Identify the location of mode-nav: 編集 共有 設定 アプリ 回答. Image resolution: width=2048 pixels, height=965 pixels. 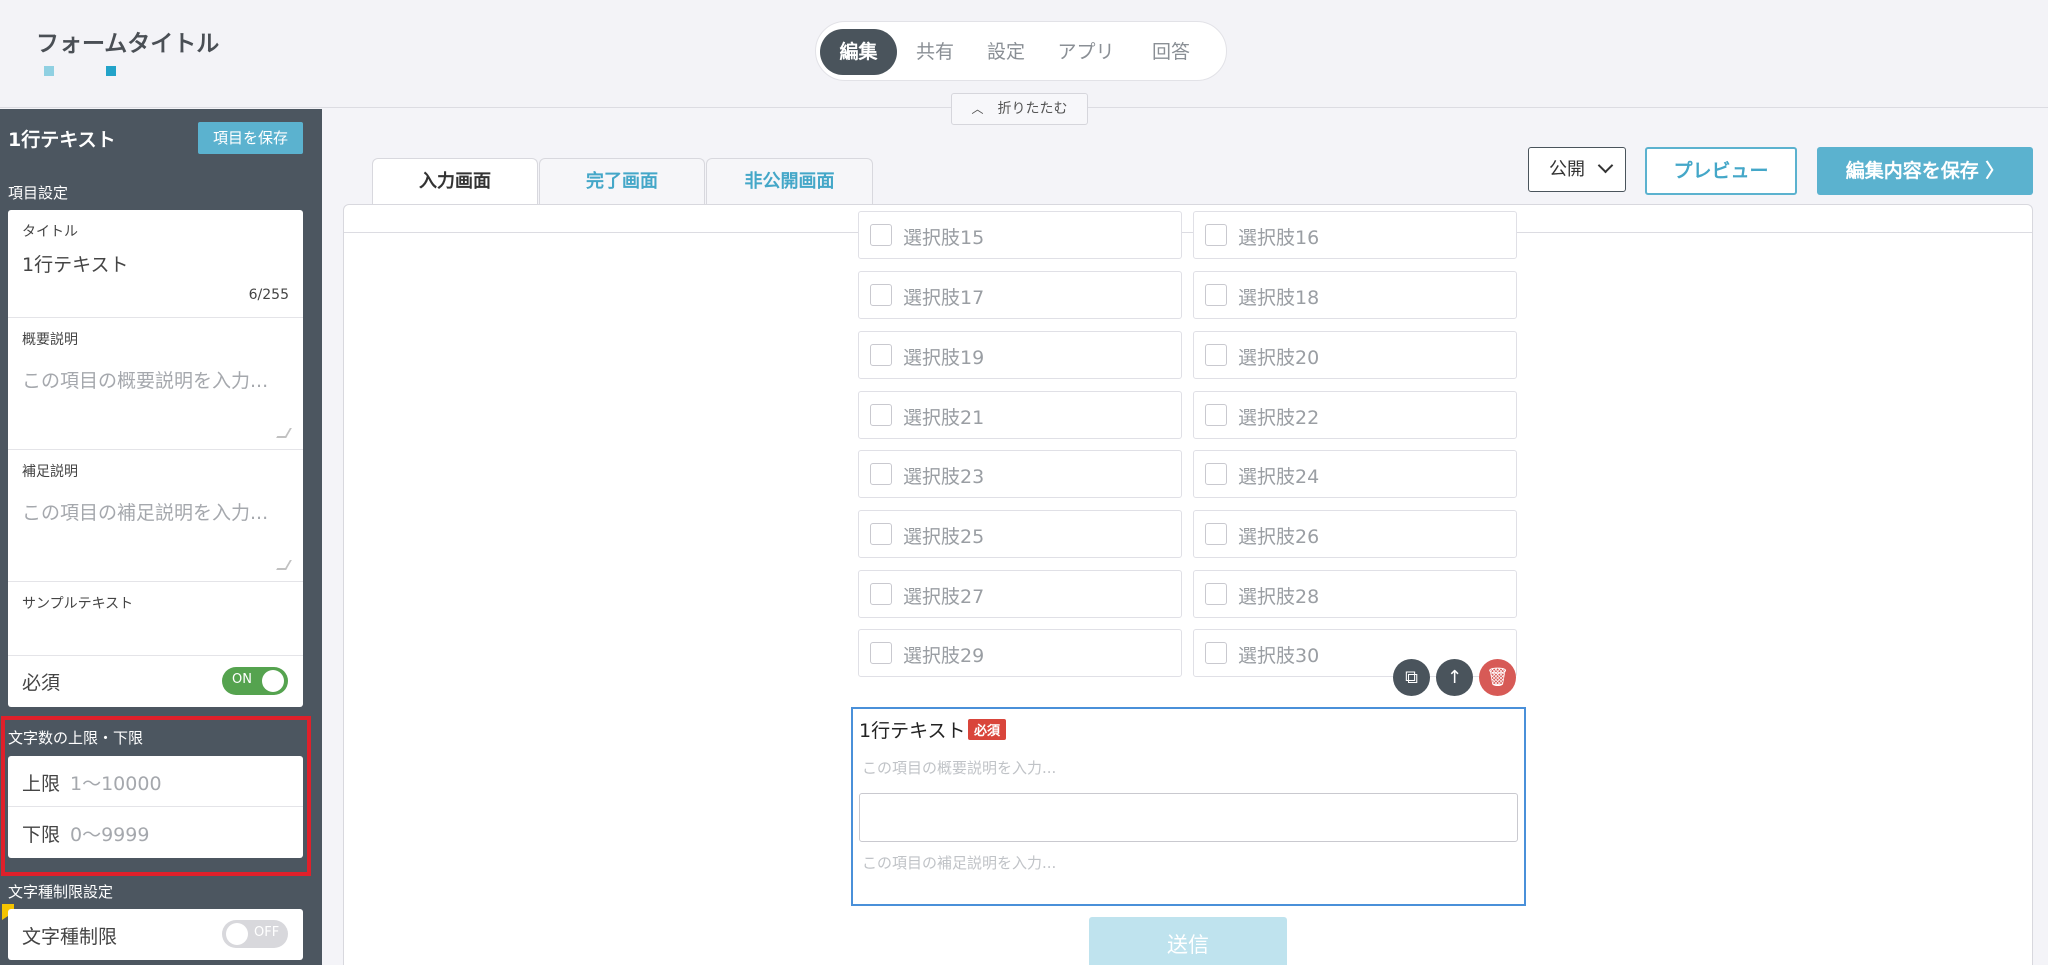
(1021, 51).